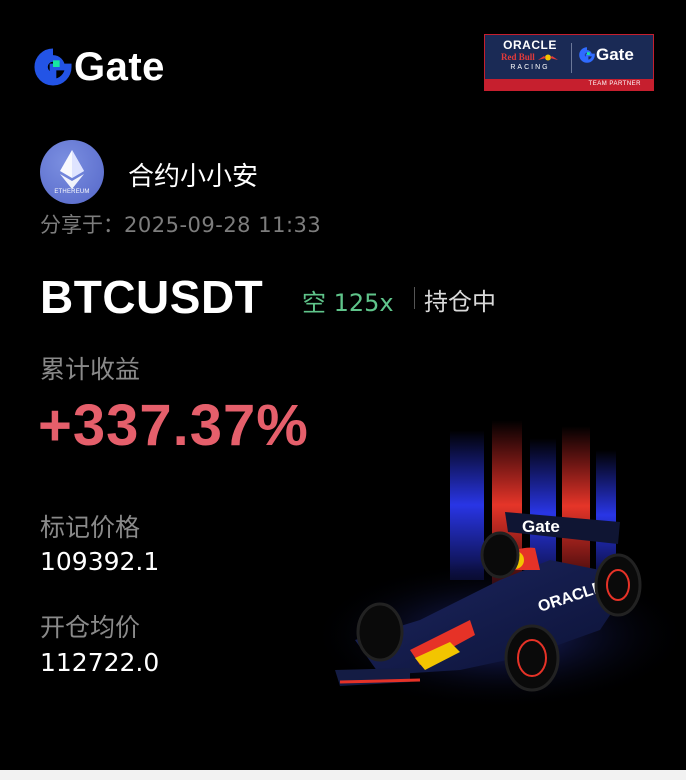  What do you see at coordinates (100, 662) in the screenshot?
I see `entry-price-value: 112722.0` at bounding box center [100, 662].